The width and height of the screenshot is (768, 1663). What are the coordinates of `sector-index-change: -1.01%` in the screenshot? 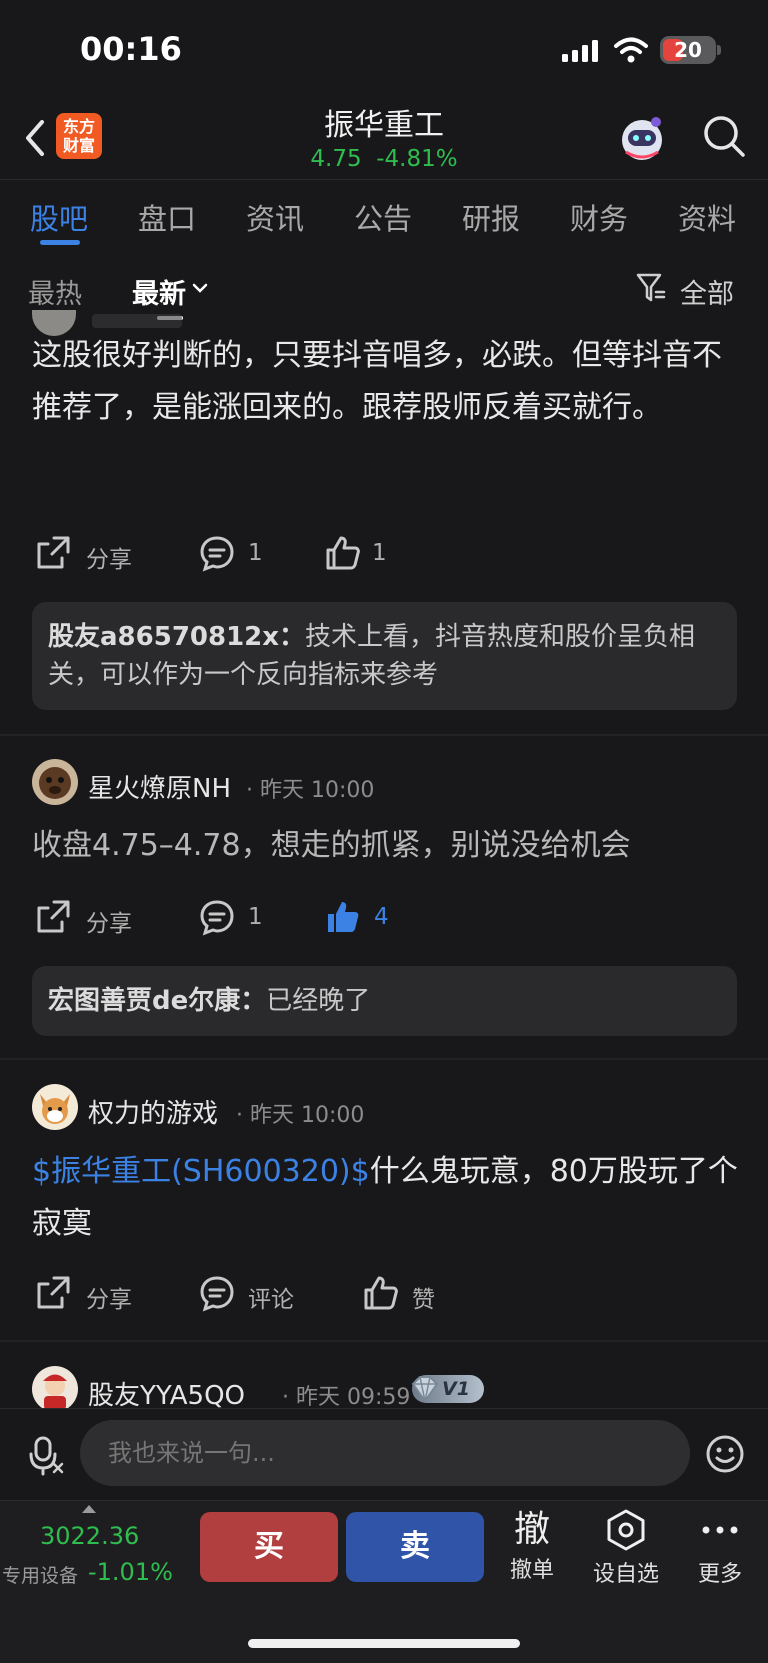 It's located at (130, 1572).